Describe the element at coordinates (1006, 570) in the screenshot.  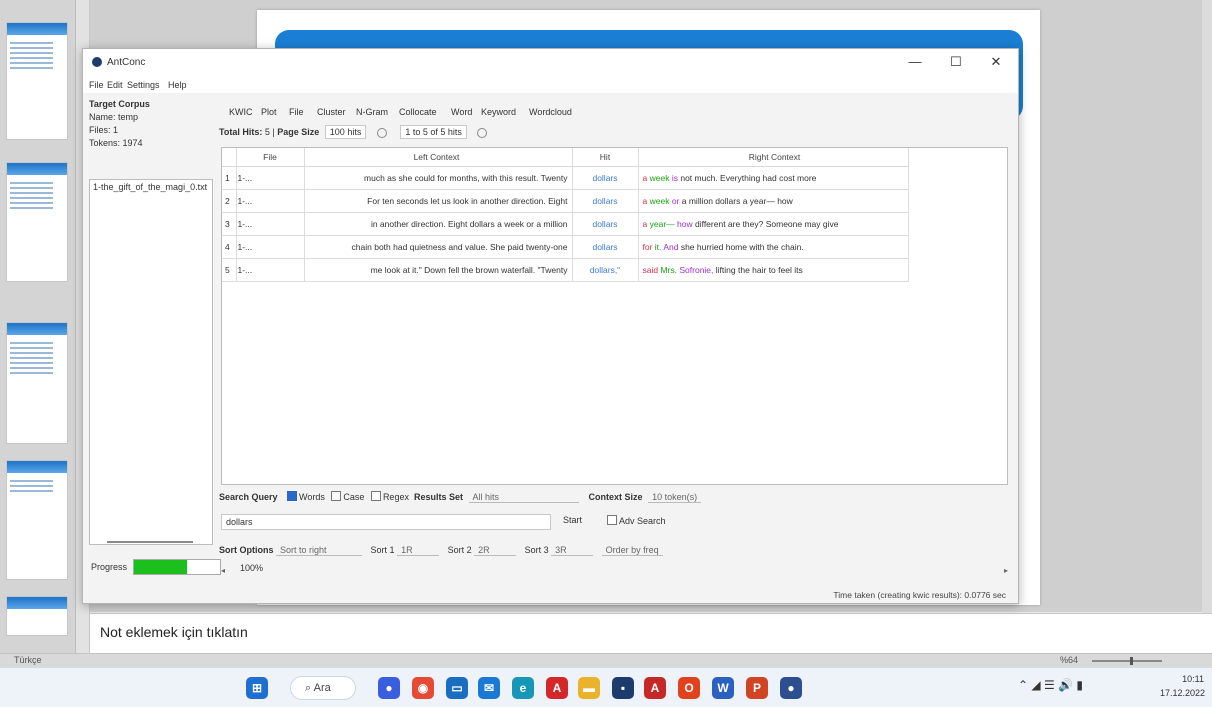
I see `scroll-right-icon: ▸` at that location.